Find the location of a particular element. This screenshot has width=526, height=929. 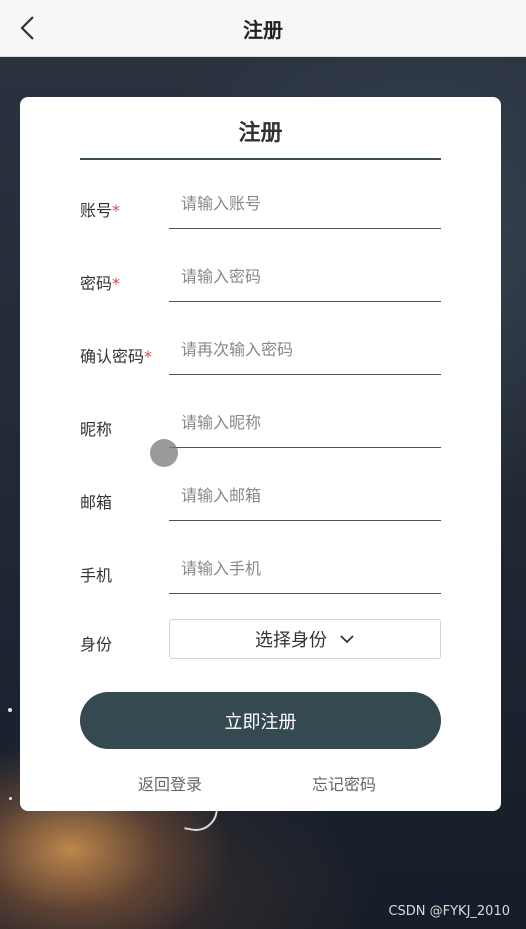

touch-indicator is located at coordinates (164, 453).